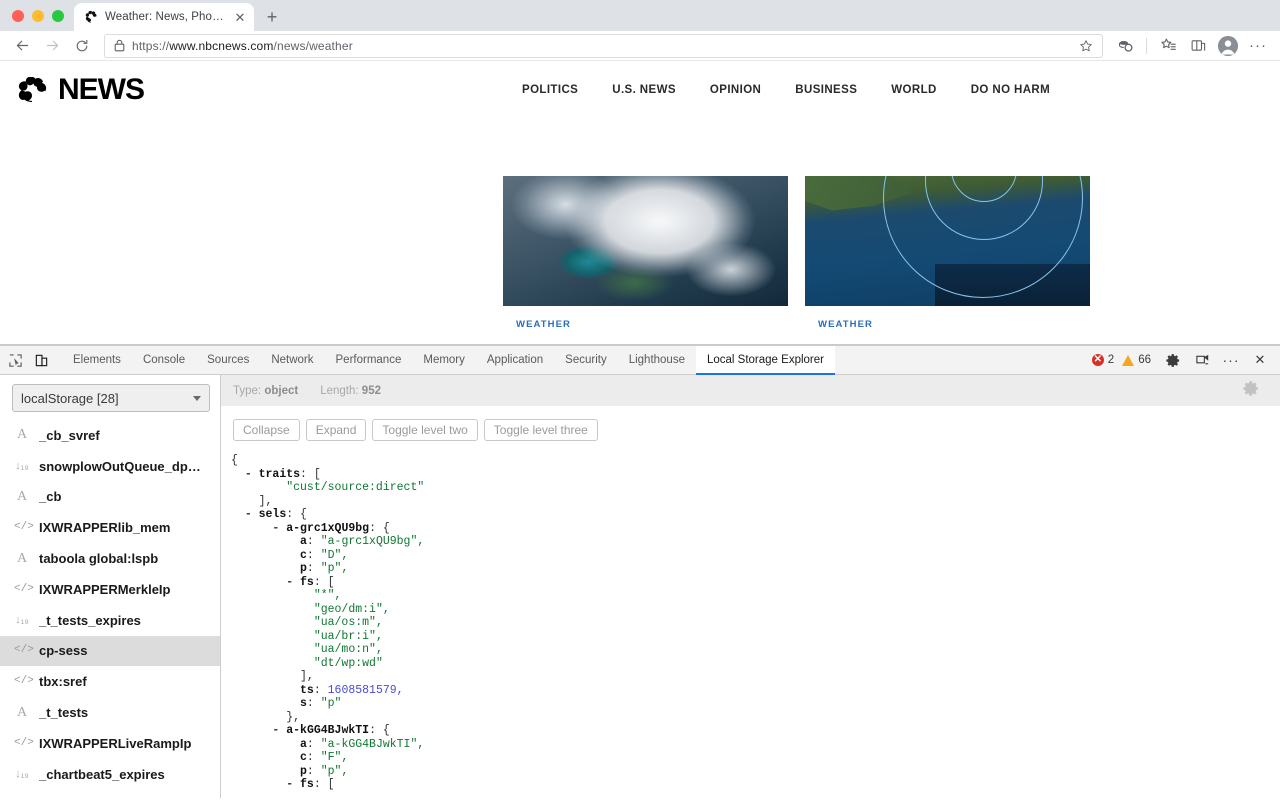 The width and height of the screenshot is (1280, 800). I want to click on type-object-icon: </>, so click(24, 742).